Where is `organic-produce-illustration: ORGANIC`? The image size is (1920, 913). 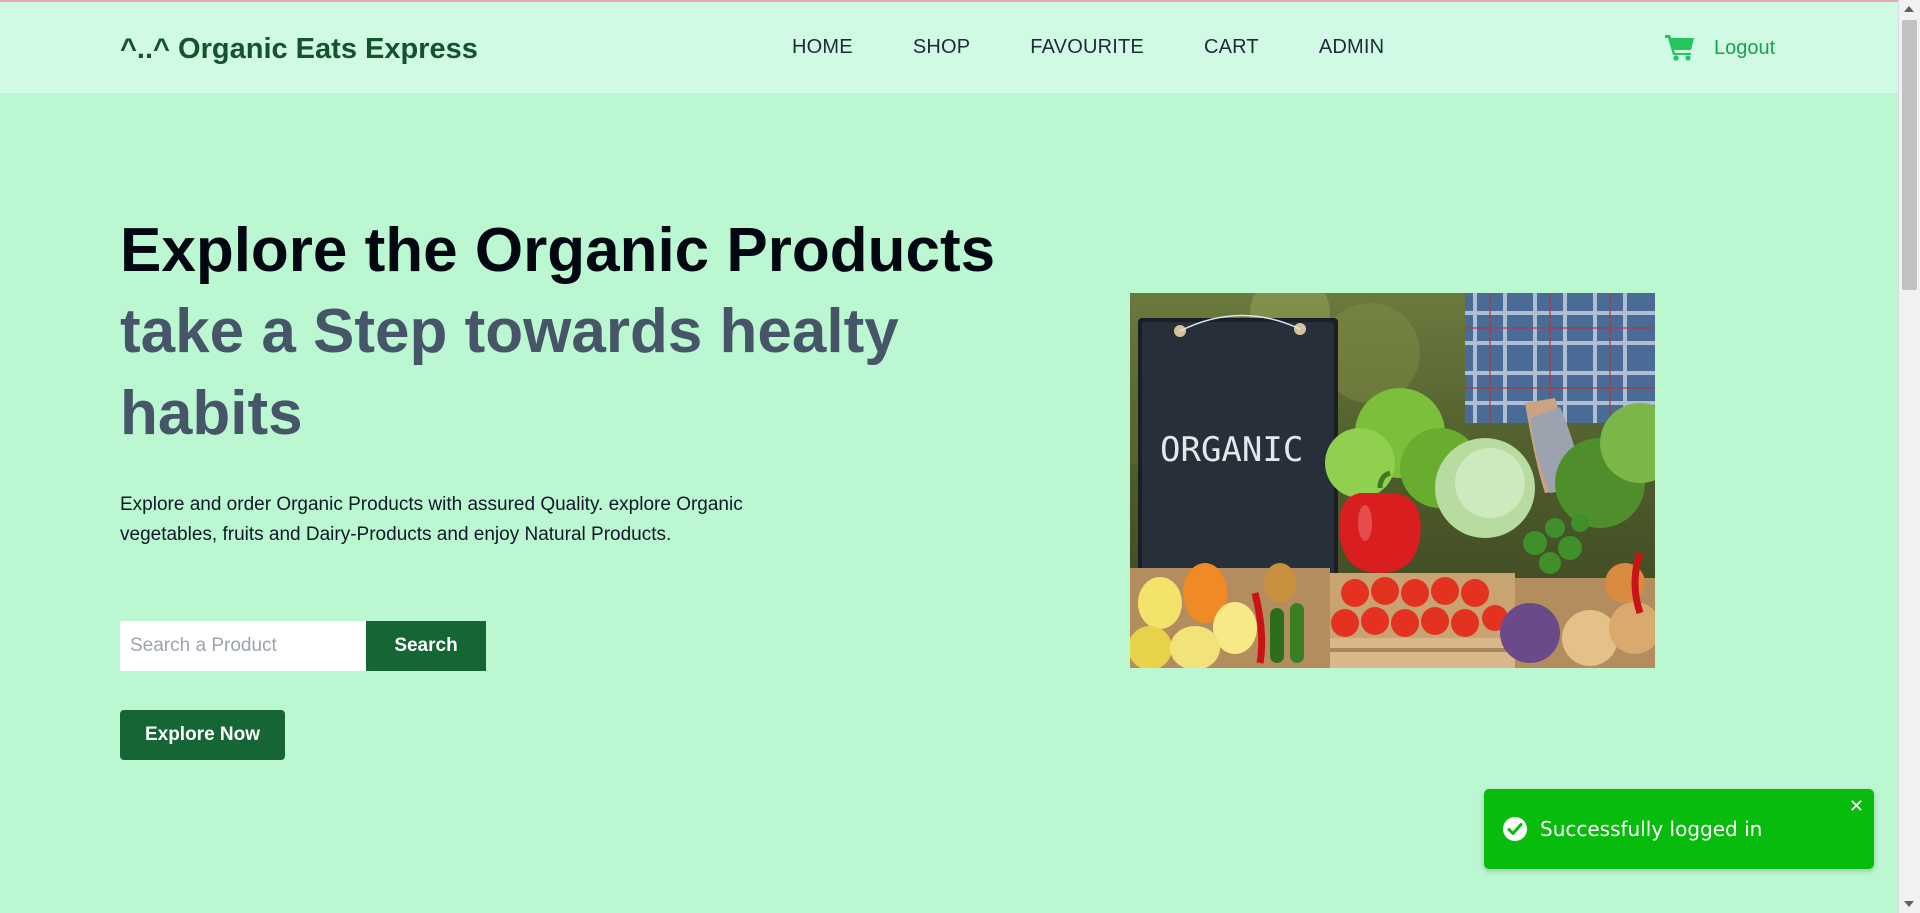 organic-produce-illustration: ORGANIC is located at coordinates (1392, 480).